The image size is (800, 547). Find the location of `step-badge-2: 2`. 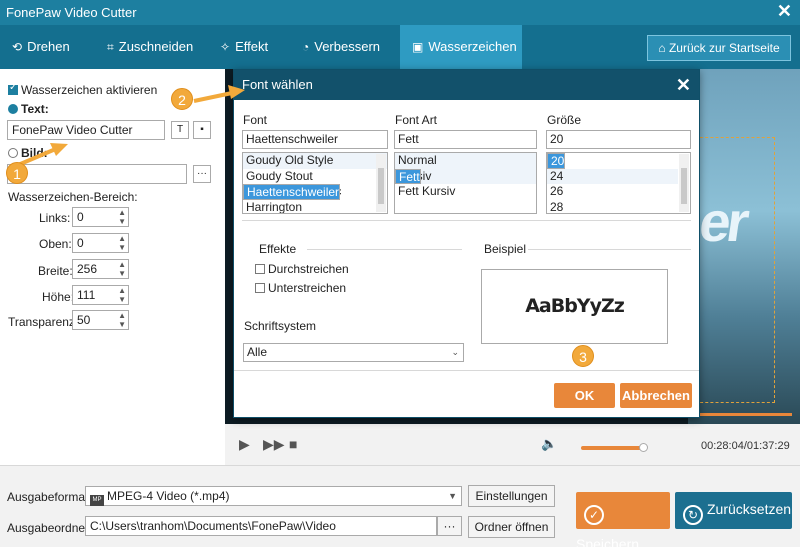

step-badge-2: 2 is located at coordinates (182, 99).